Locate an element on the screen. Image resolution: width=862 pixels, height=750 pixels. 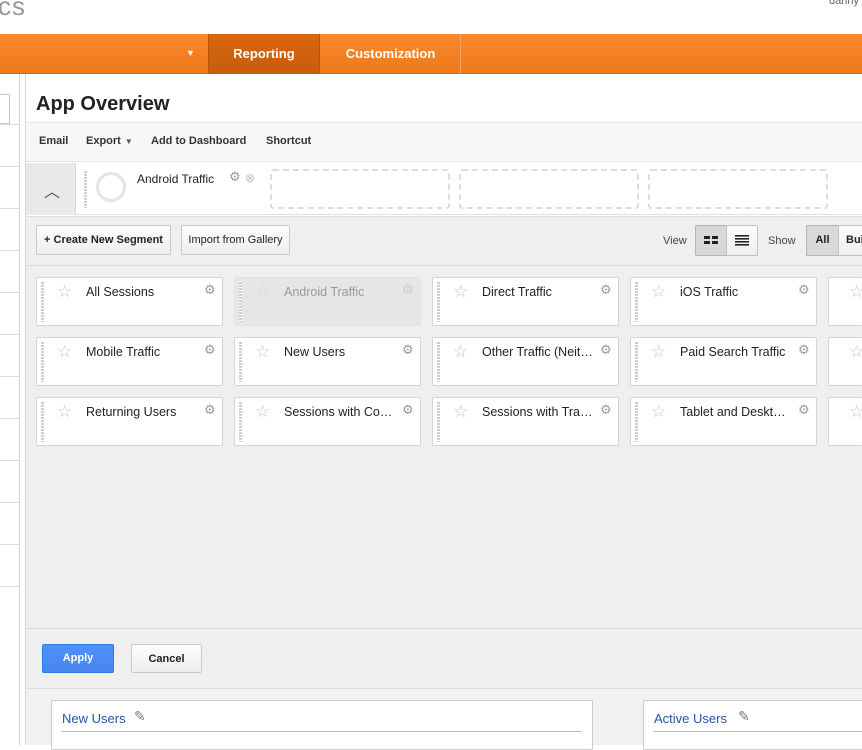
segment-card-returning-users: ☆ Returning Users ⚙ is located at coordinates (129, 421).